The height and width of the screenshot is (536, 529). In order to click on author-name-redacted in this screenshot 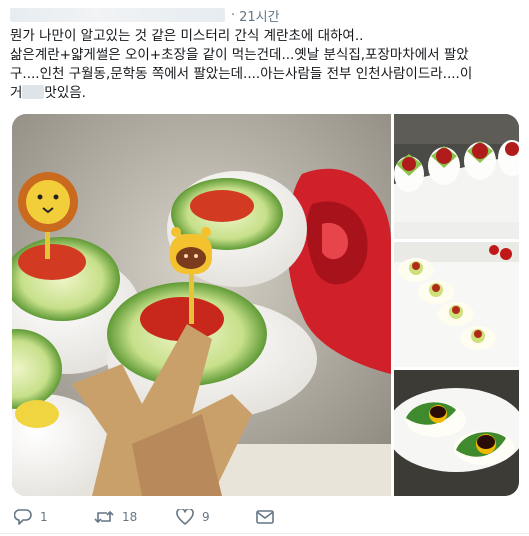, I will do `click(117, 15)`.